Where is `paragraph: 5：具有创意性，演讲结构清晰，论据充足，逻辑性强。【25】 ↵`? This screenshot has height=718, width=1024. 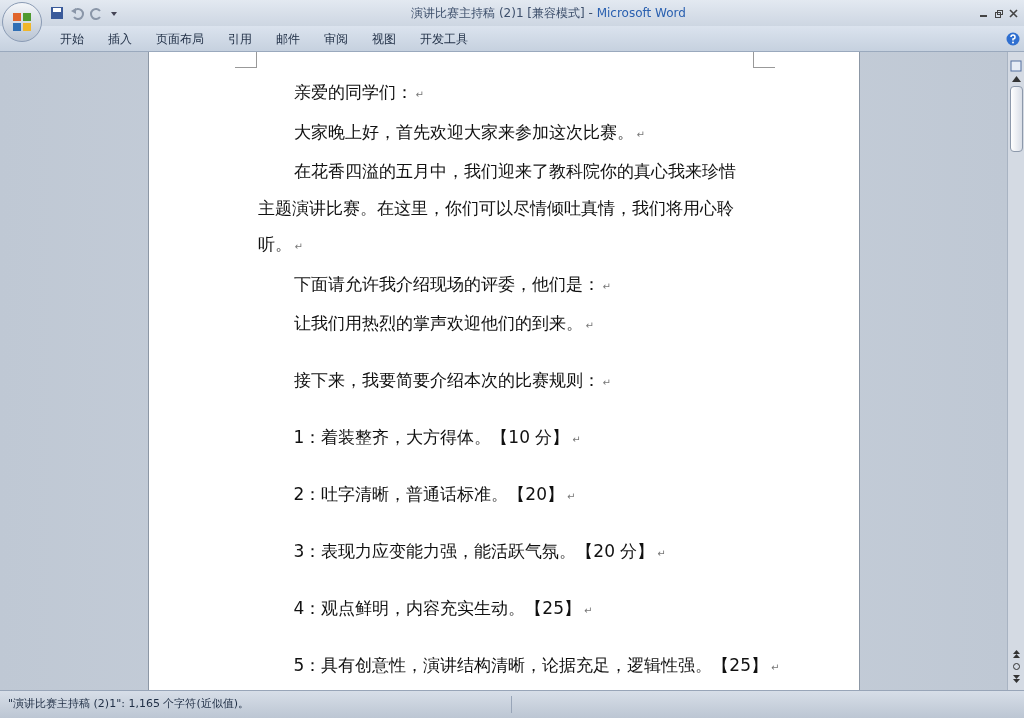
paragraph: 5：具有创意性，演讲结构清晰，论据充足，逻辑性强。【25】 ↵ is located at coordinates (536, 665).